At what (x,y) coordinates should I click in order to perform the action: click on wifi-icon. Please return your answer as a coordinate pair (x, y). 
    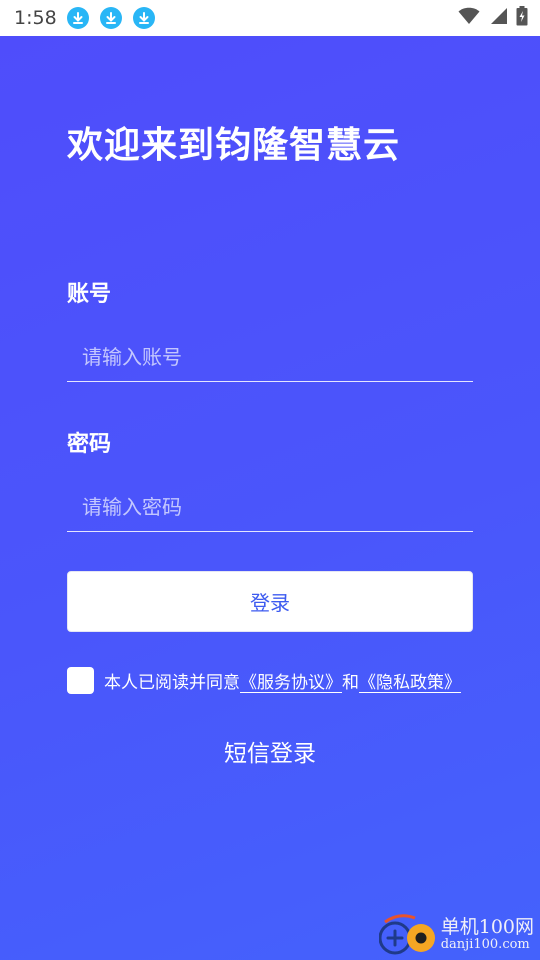
    Looking at the image, I should click on (469, 18).